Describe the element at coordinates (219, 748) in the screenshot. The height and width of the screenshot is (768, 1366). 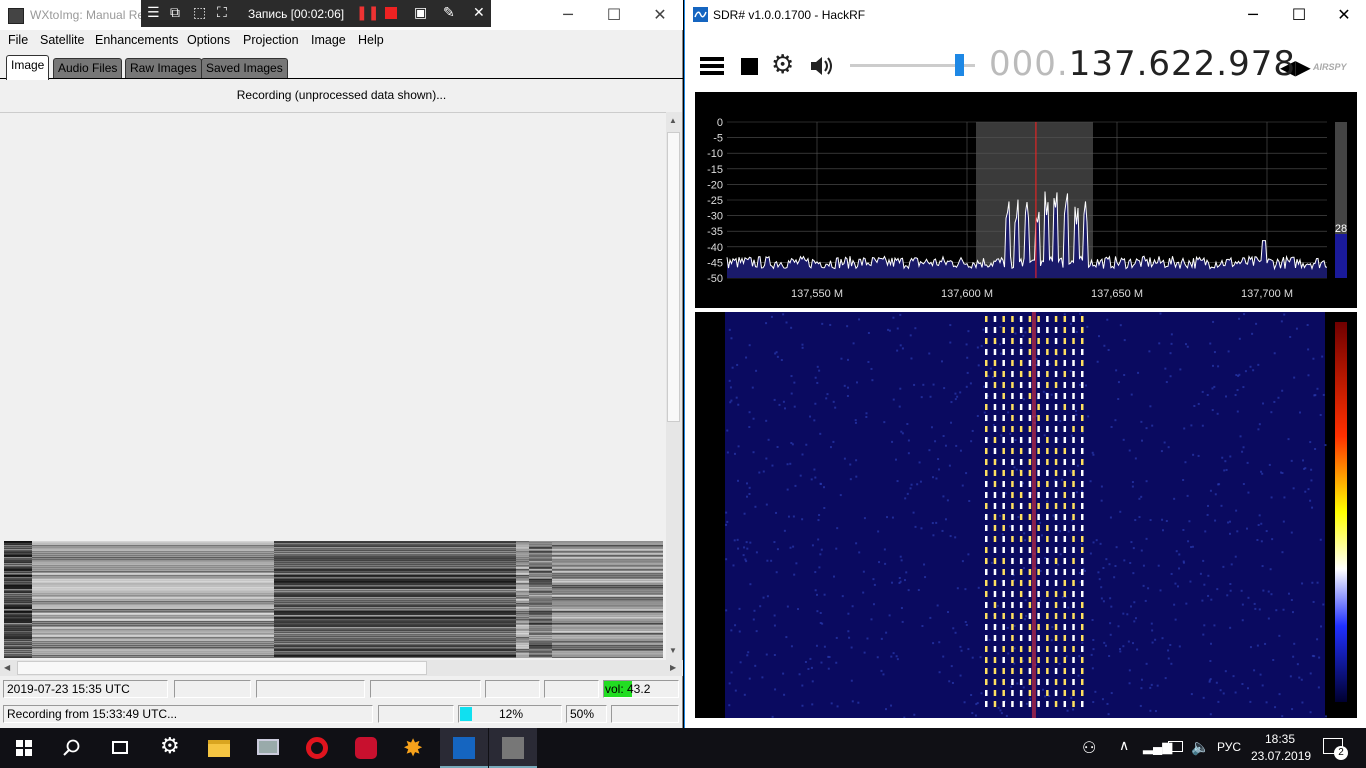
I see `taskbar-explorer` at that location.